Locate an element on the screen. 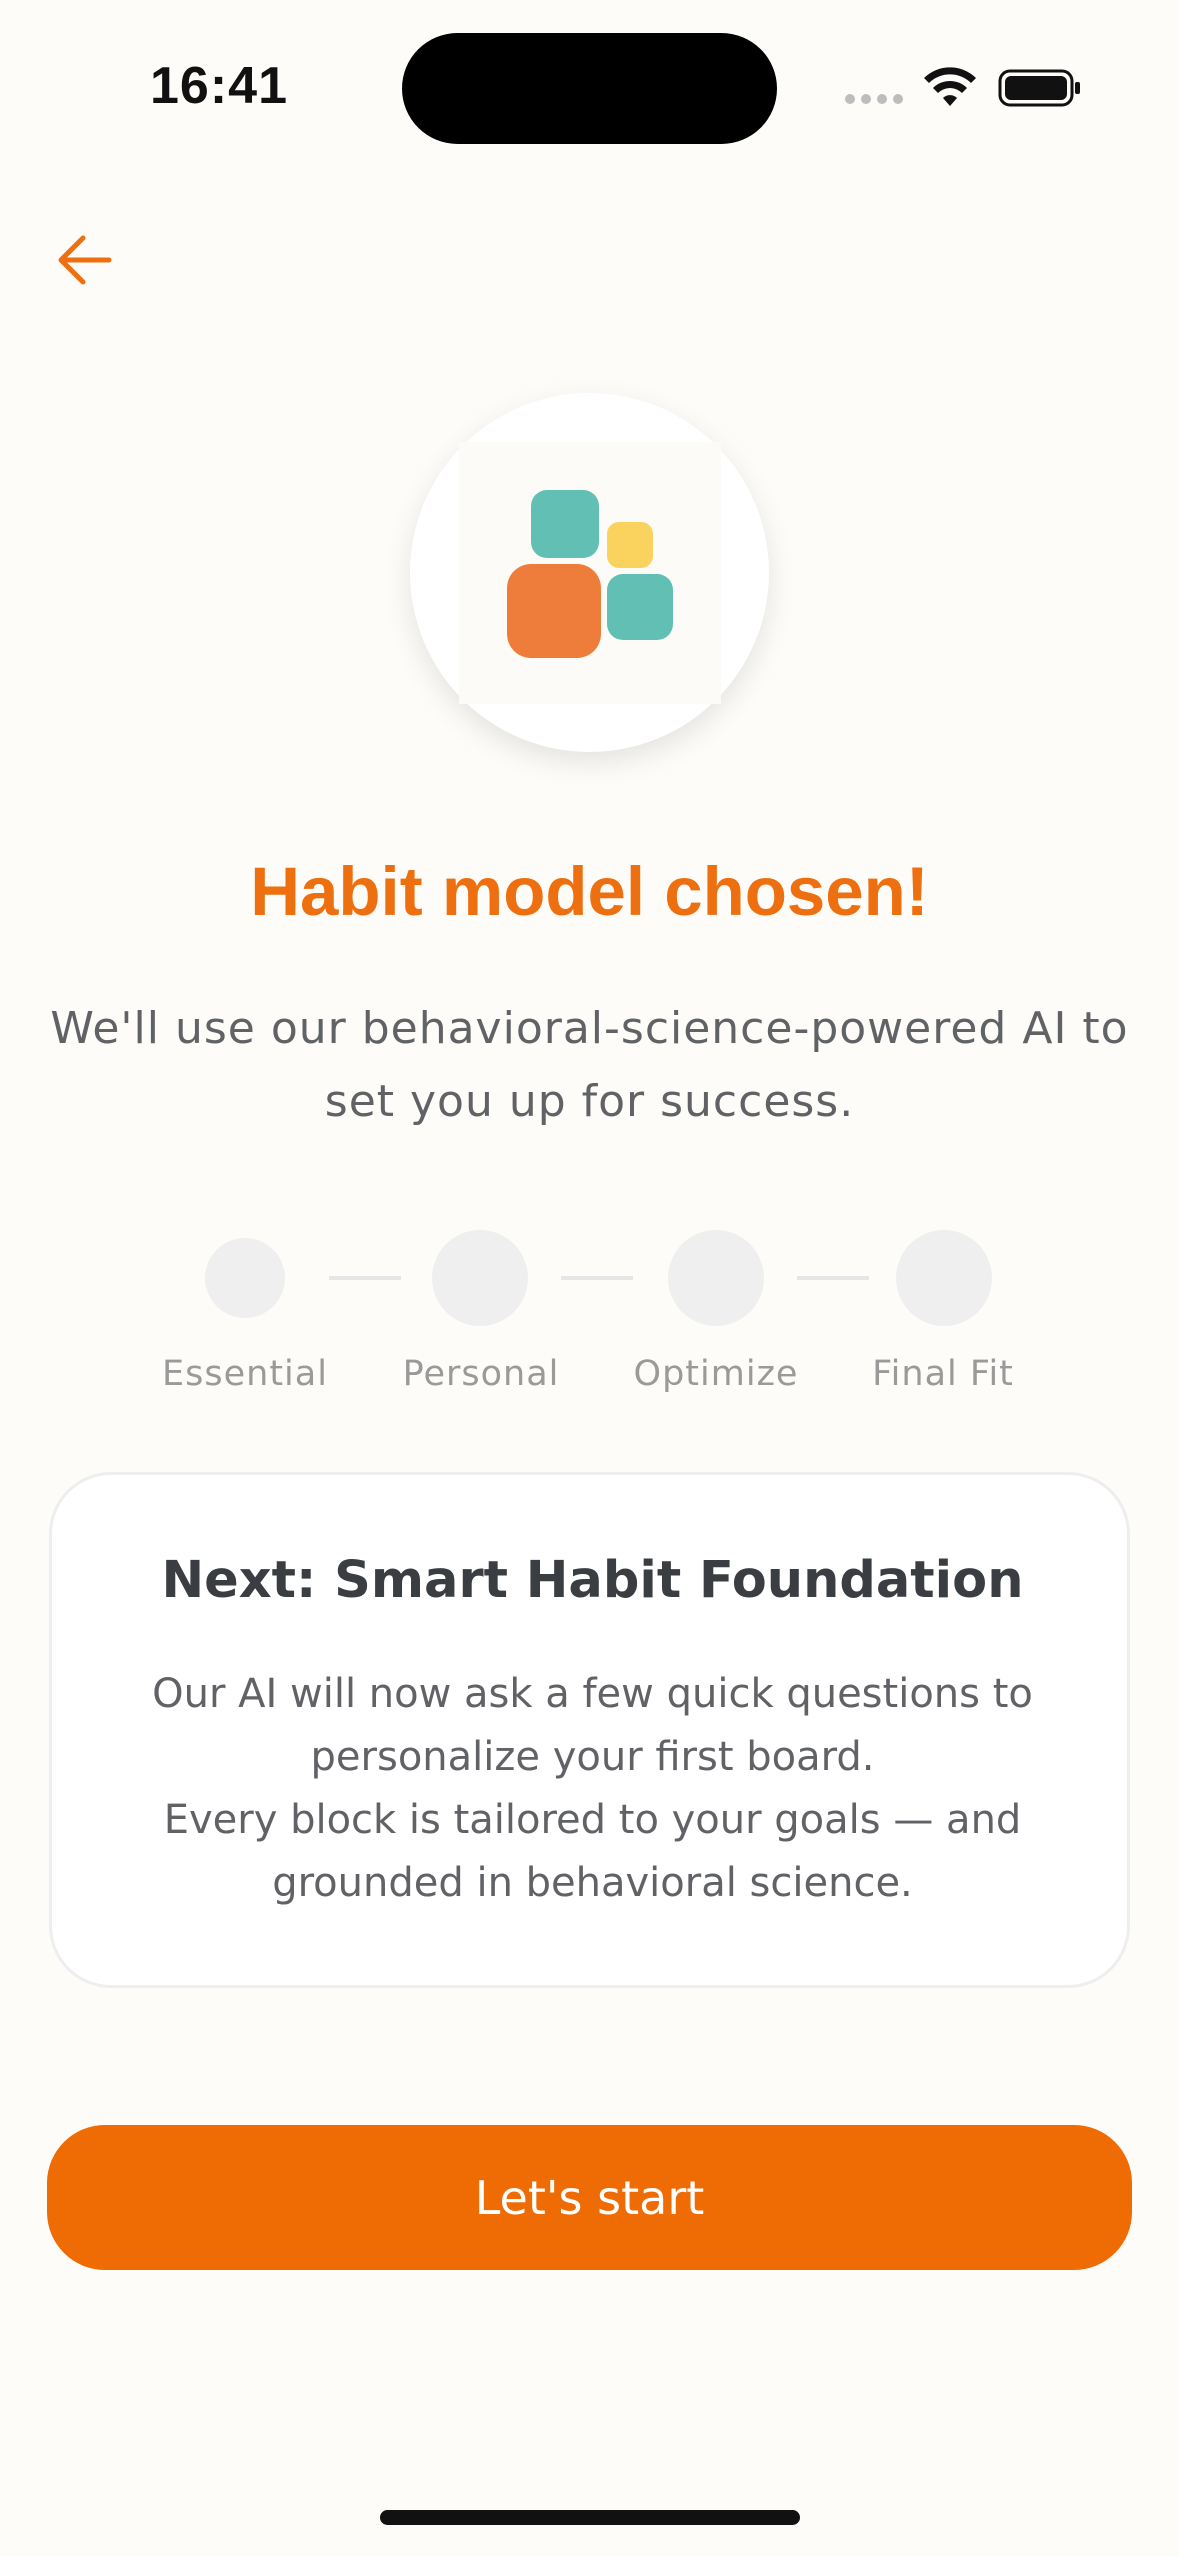 Image resolution: width=1179 pixels, height=2556 pixels. arrow-left-icon is located at coordinates (85, 260).